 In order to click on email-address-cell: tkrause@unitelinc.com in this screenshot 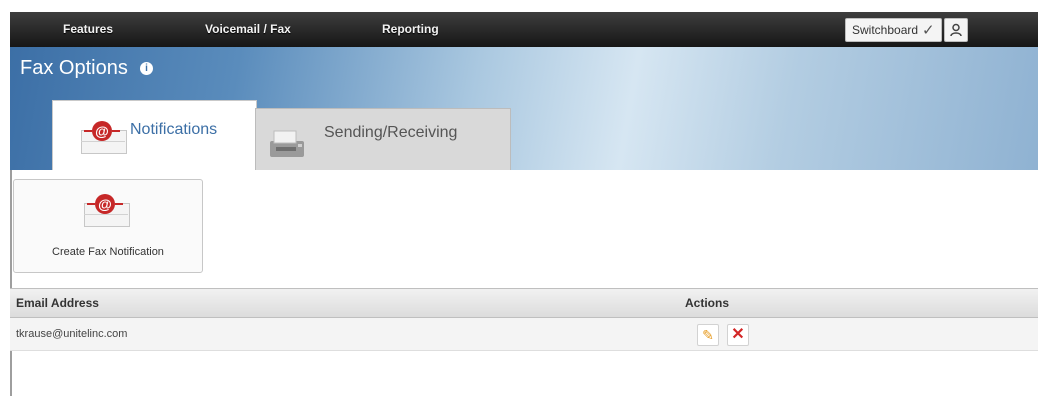, I will do `click(72, 334)`.